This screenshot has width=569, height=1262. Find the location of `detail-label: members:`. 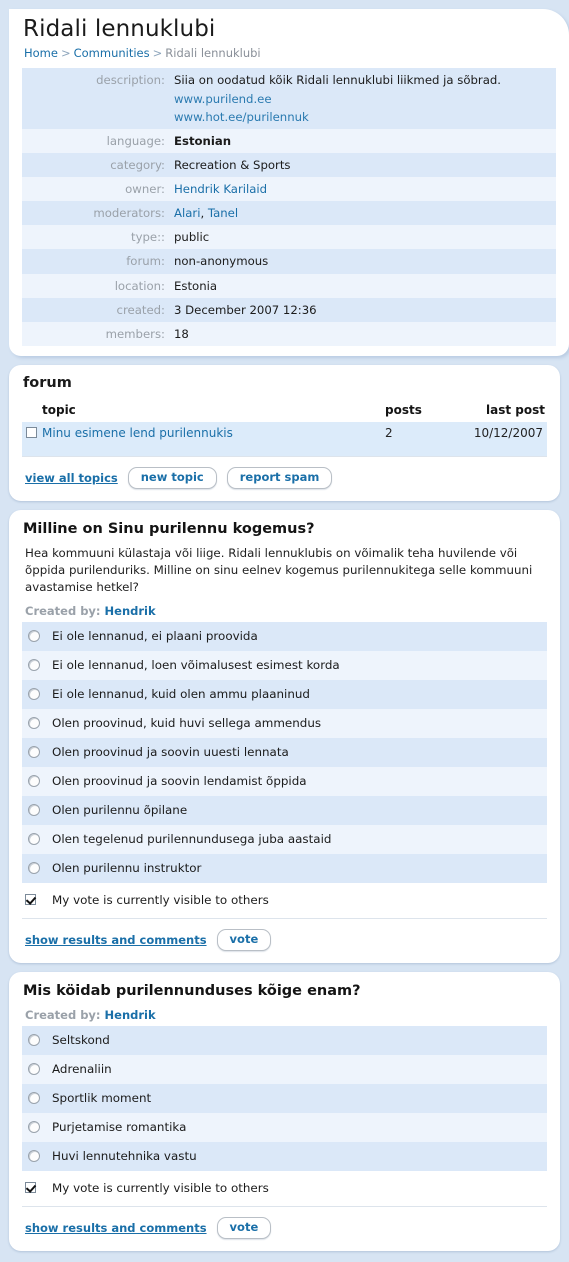

detail-label: members: is located at coordinates (135, 333).